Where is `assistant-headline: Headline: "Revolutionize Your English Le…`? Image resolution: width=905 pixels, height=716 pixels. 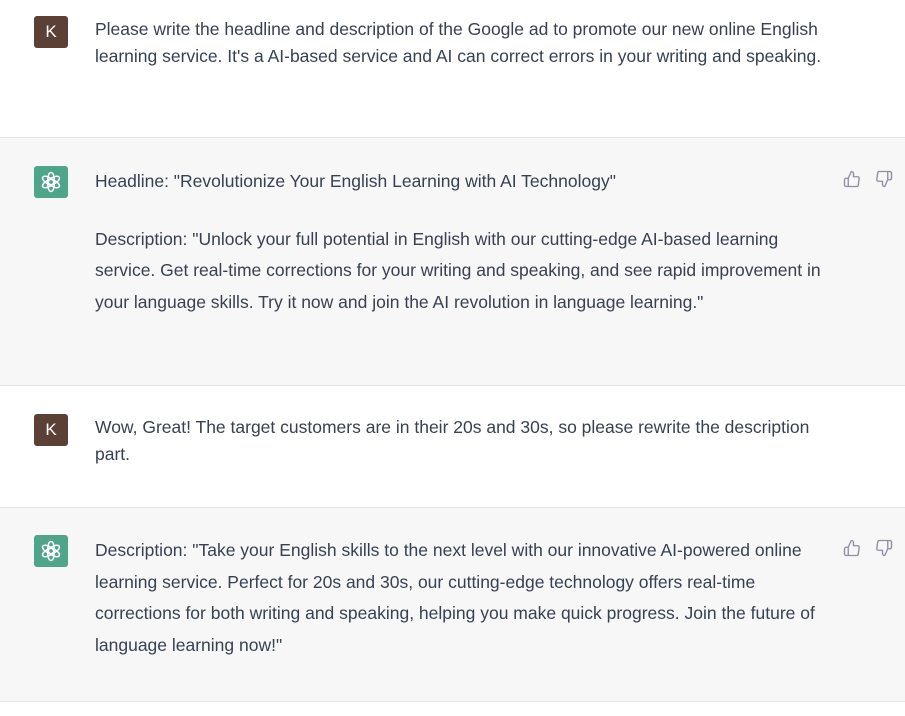 assistant-headline: Headline: "Revolutionize Your English Le… is located at coordinates (355, 181).